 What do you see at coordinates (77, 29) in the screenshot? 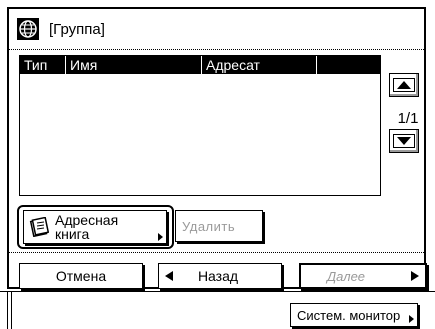
I see `page-title: [Группа]` at bounding box center [77, 29].